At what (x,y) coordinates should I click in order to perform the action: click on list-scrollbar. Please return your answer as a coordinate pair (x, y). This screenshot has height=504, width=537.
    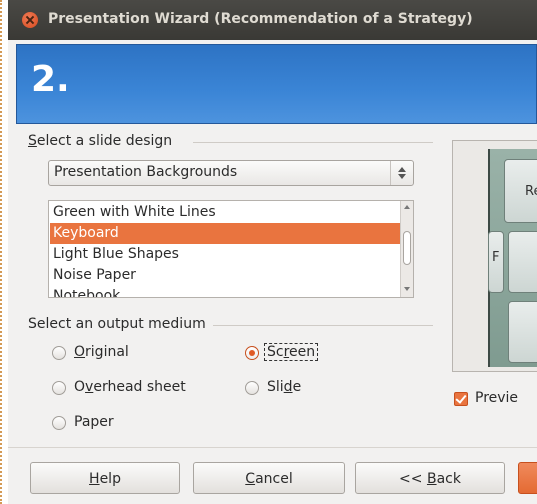
    Looking at the image, I should click on (406, 249).